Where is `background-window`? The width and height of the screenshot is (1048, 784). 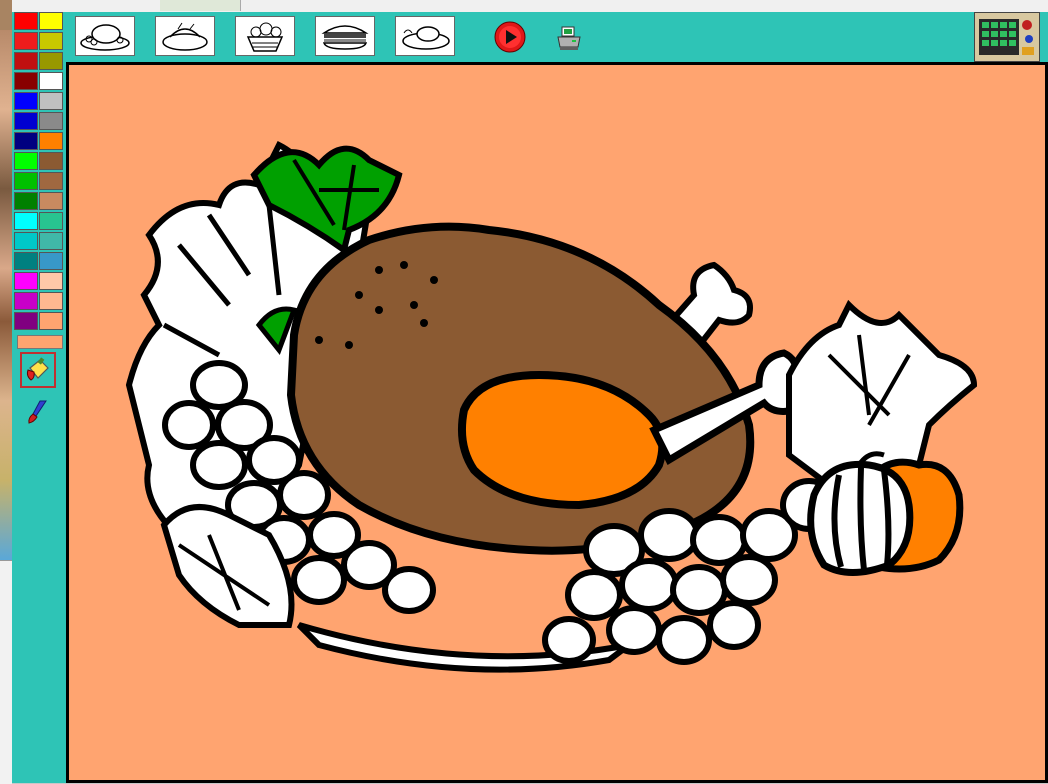
background-window is located at coordinates (6, 672).